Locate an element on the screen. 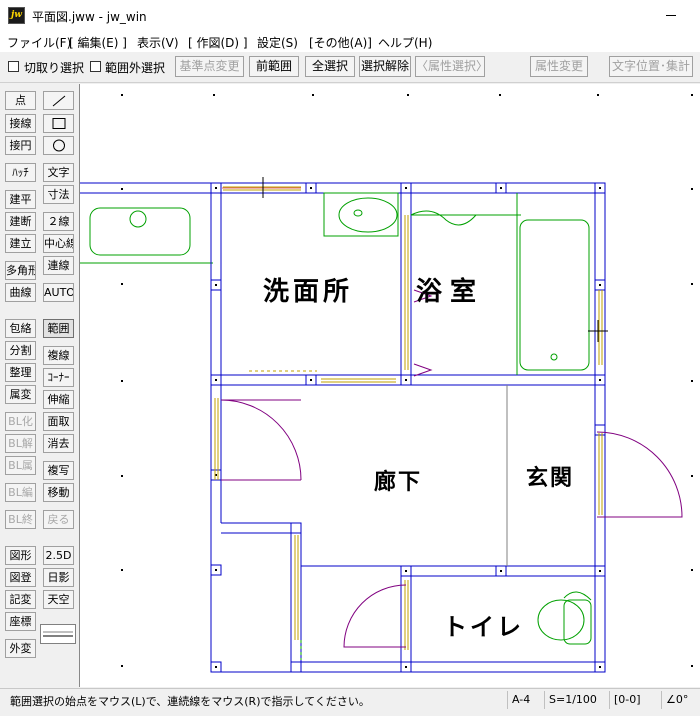  attr-select-button: 〈属性選択〉 is located at coordinates (450, 66).